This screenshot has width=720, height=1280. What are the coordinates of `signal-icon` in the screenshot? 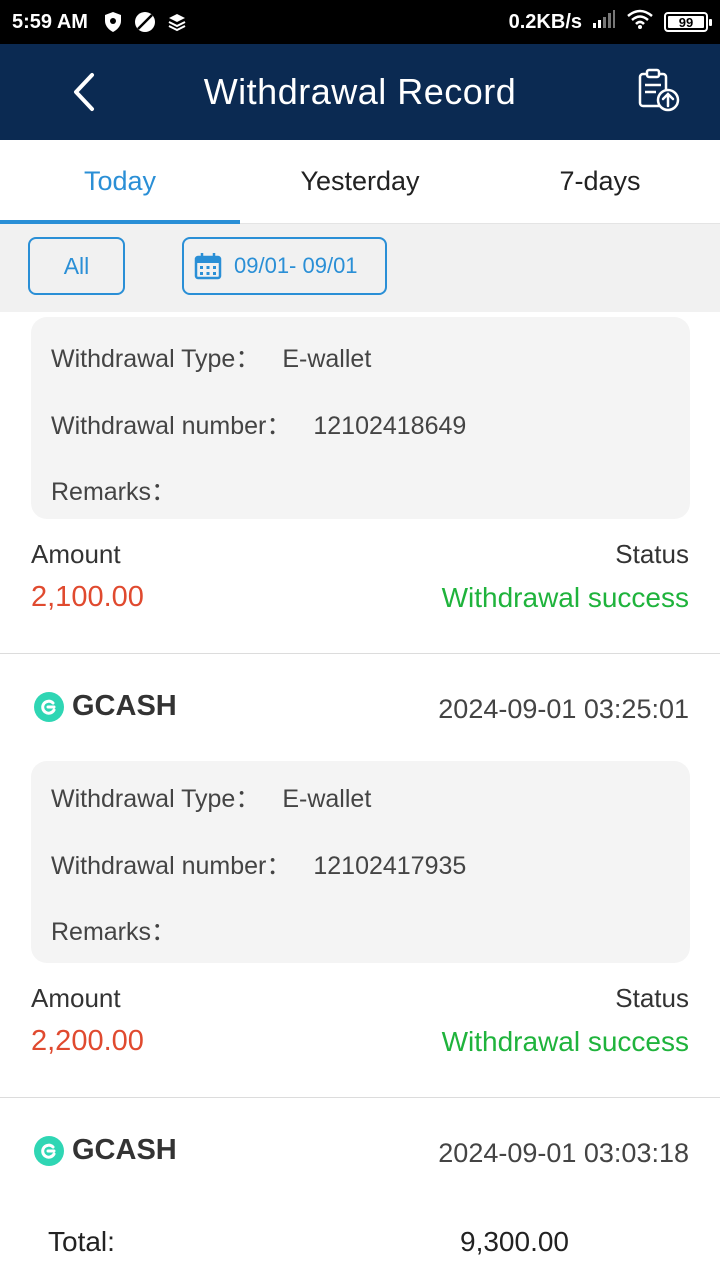 It's located at (604, 22).